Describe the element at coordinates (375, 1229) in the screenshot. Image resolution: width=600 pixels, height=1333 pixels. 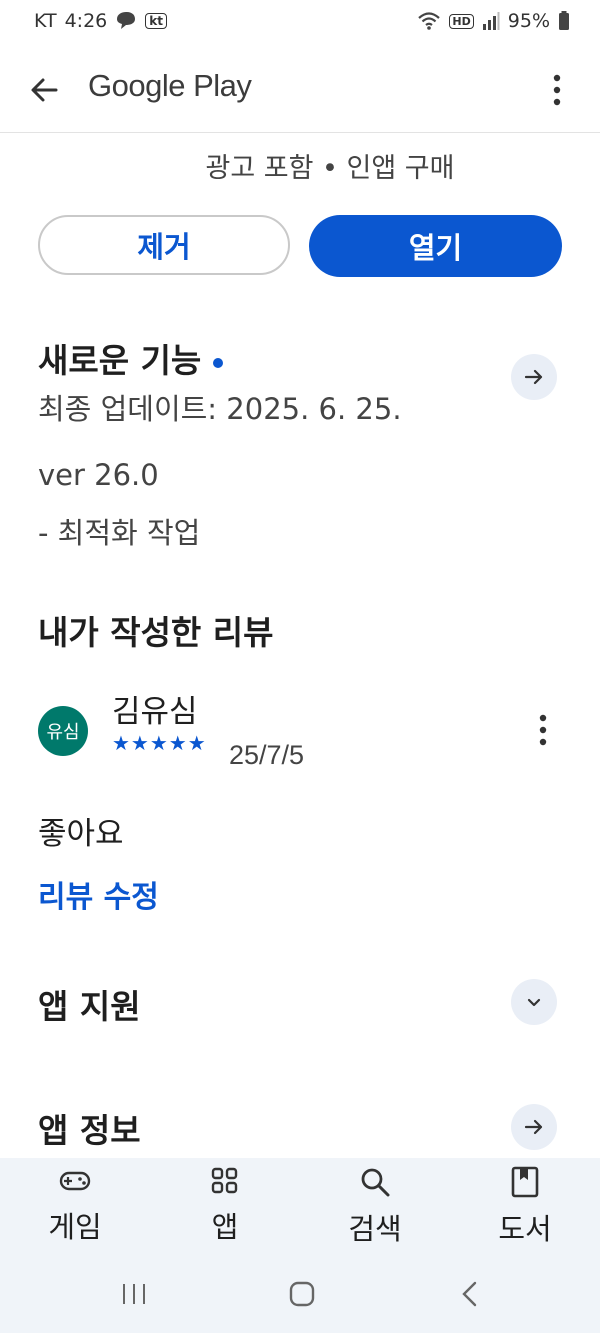
I see `nav-label-search: 검색` at that location.